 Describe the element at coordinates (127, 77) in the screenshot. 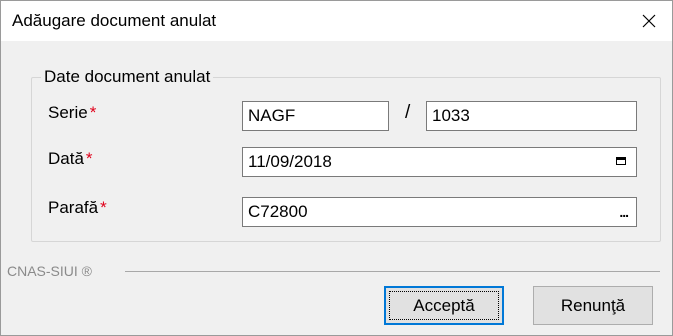

I see `groupbox-legend: Date document anulat` at that location.